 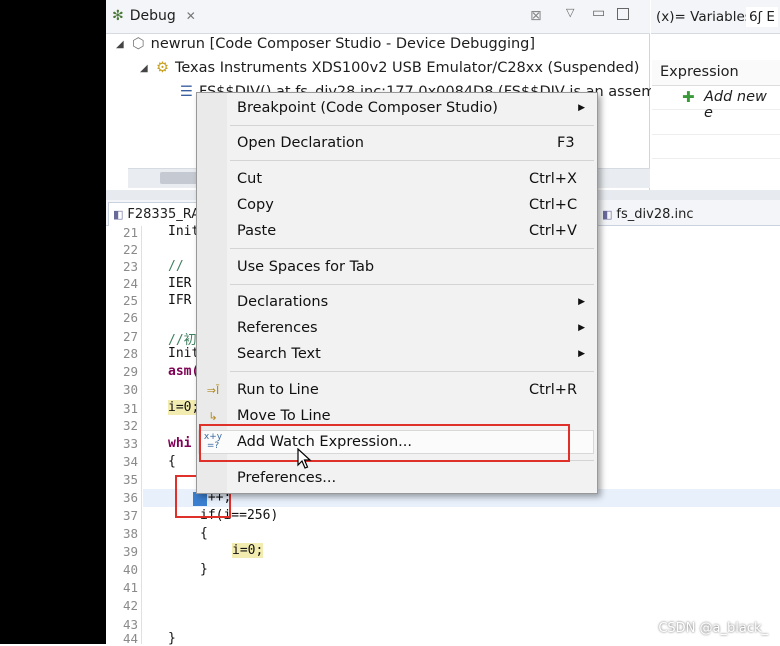 What do you see at coordinates (553, 390) in the screenshot?
I see `menu-item-shortcut: Ctrl+R` at bounding box center [553, 390].